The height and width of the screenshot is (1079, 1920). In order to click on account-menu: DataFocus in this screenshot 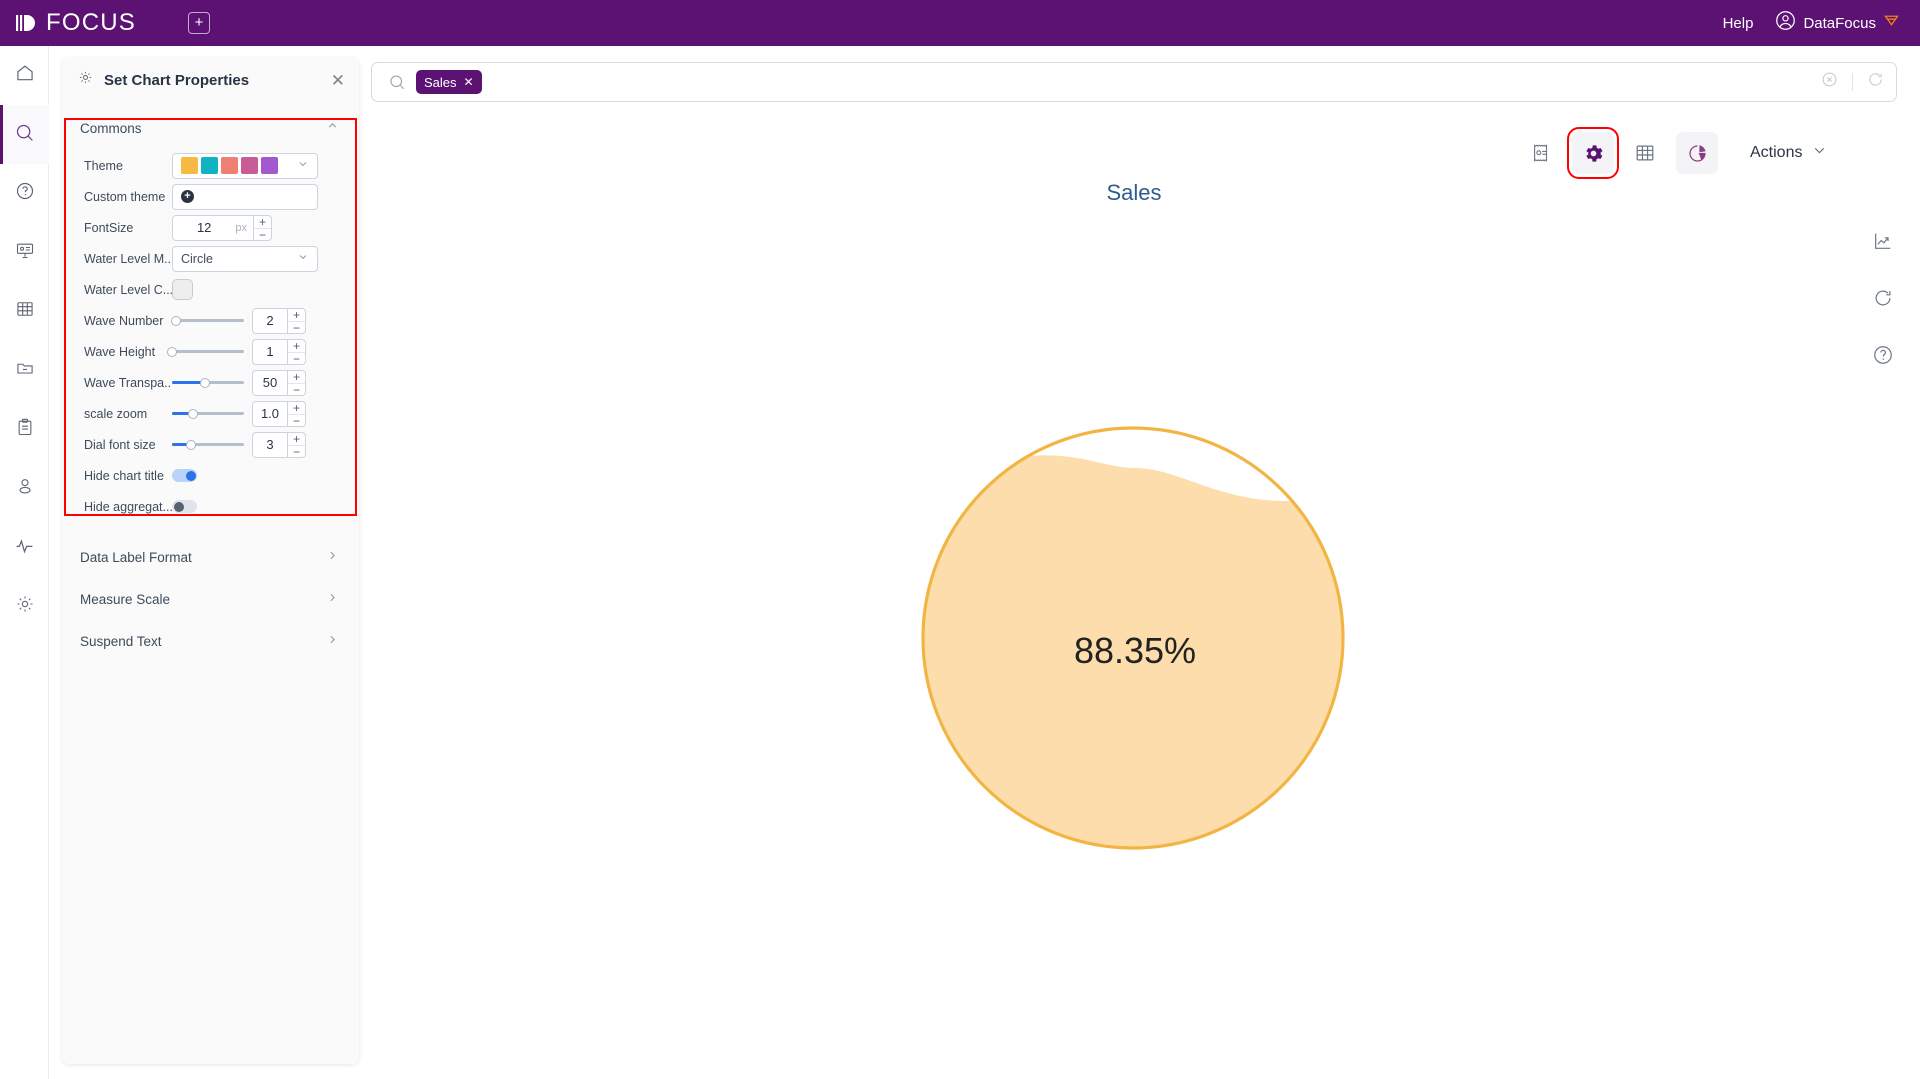, I will do `click(1837, 23)`.